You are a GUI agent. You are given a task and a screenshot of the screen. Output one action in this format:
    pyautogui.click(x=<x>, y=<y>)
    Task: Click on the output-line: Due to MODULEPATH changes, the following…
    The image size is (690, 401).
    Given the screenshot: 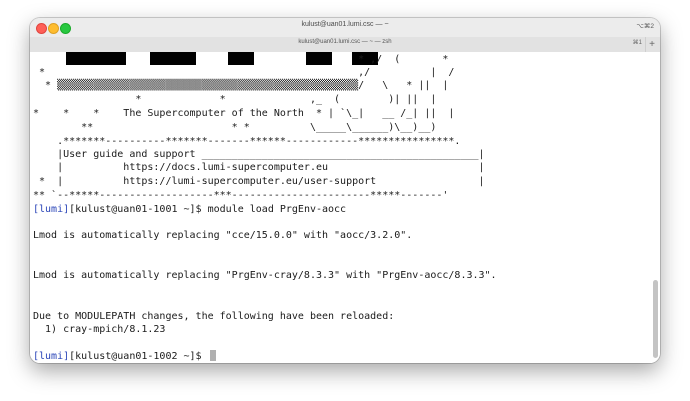 What is the action you would take?
    pyautogui.click(x=214, y=316)
    